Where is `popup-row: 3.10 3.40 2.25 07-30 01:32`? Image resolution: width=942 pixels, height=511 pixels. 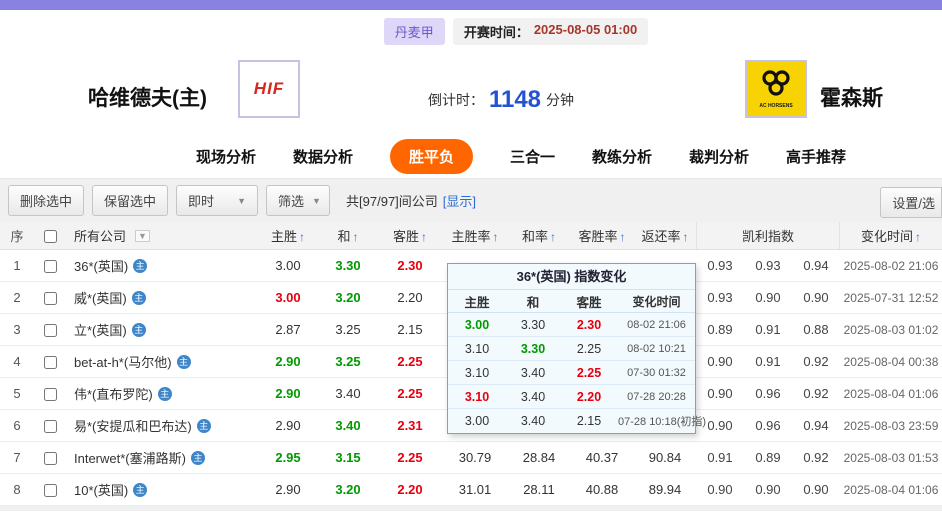 popup-row: 3.10 3.40 2.25 07-30 01:32 is located at coordinates (571, 373).